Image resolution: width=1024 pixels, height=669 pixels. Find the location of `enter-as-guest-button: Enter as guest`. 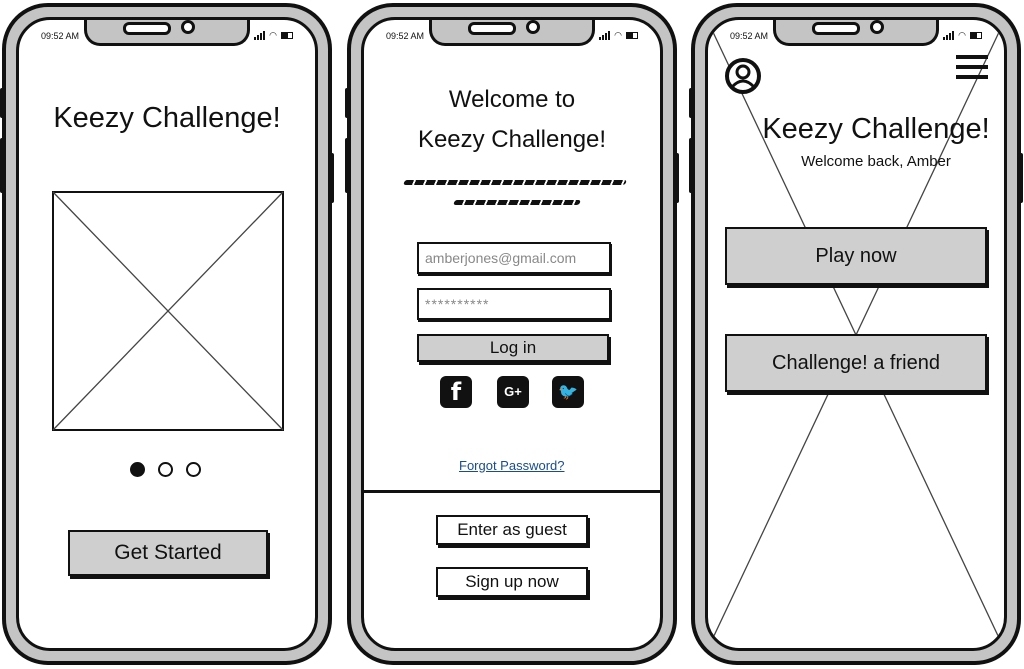

enter-as-guest-button: Enter as guest is located at coordinates (512, 530).